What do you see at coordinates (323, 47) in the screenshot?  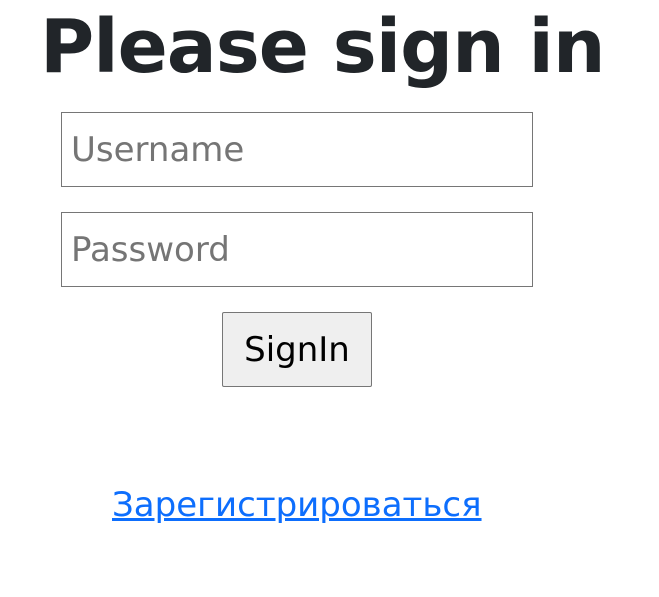 I see `page-title: Please sign in` at bounding box center [323, 47].